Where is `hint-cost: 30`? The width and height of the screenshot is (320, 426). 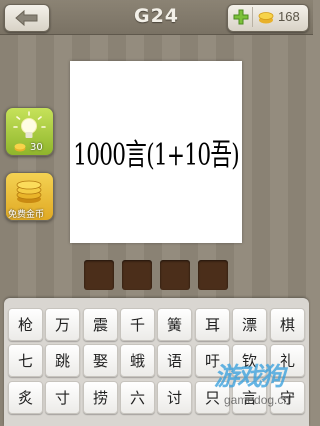 hint-cost: 30 is located at coordinates (36, 147).